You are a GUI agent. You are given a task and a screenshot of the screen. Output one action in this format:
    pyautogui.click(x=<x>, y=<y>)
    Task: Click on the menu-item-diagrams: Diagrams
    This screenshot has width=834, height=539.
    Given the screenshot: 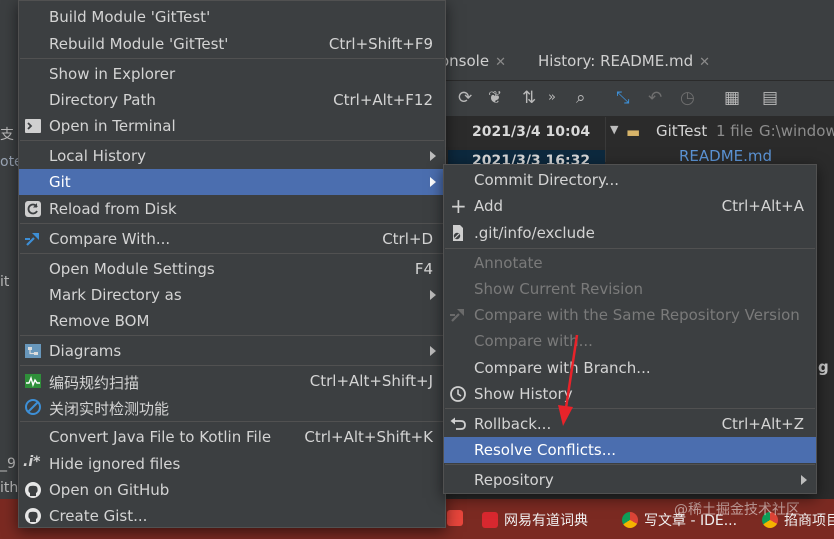 What is the action you would take?
    pyautogui.click(x=232, y=351)
    